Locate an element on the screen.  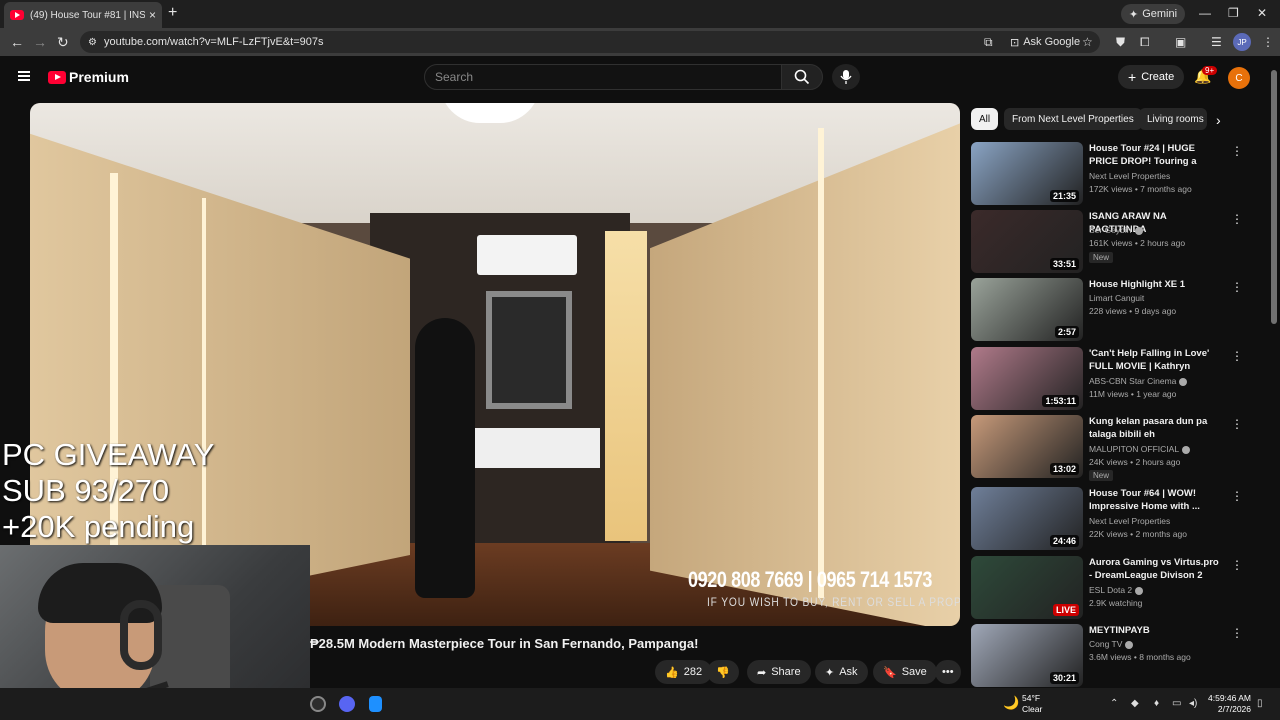
extensions-icon: ⧠ is located at coordinates (1145, 42).